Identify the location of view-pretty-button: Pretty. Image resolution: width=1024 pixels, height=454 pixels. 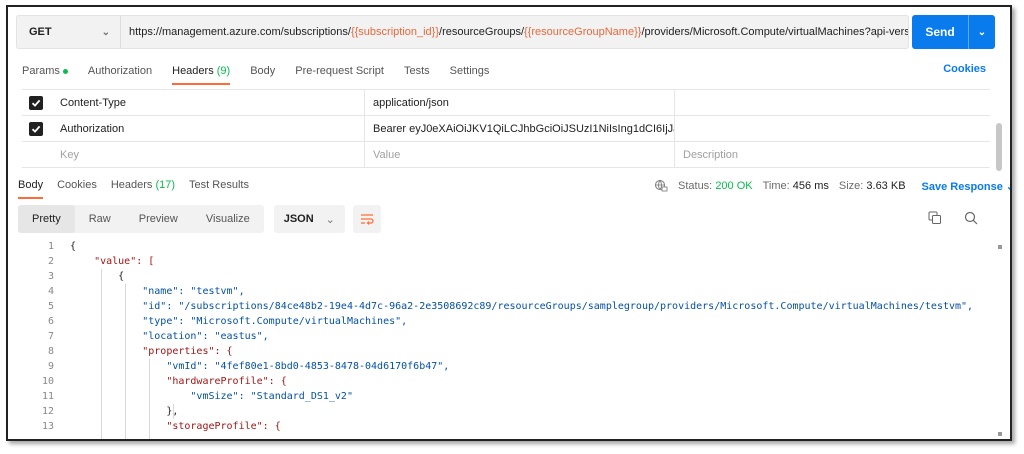
(46, 219).